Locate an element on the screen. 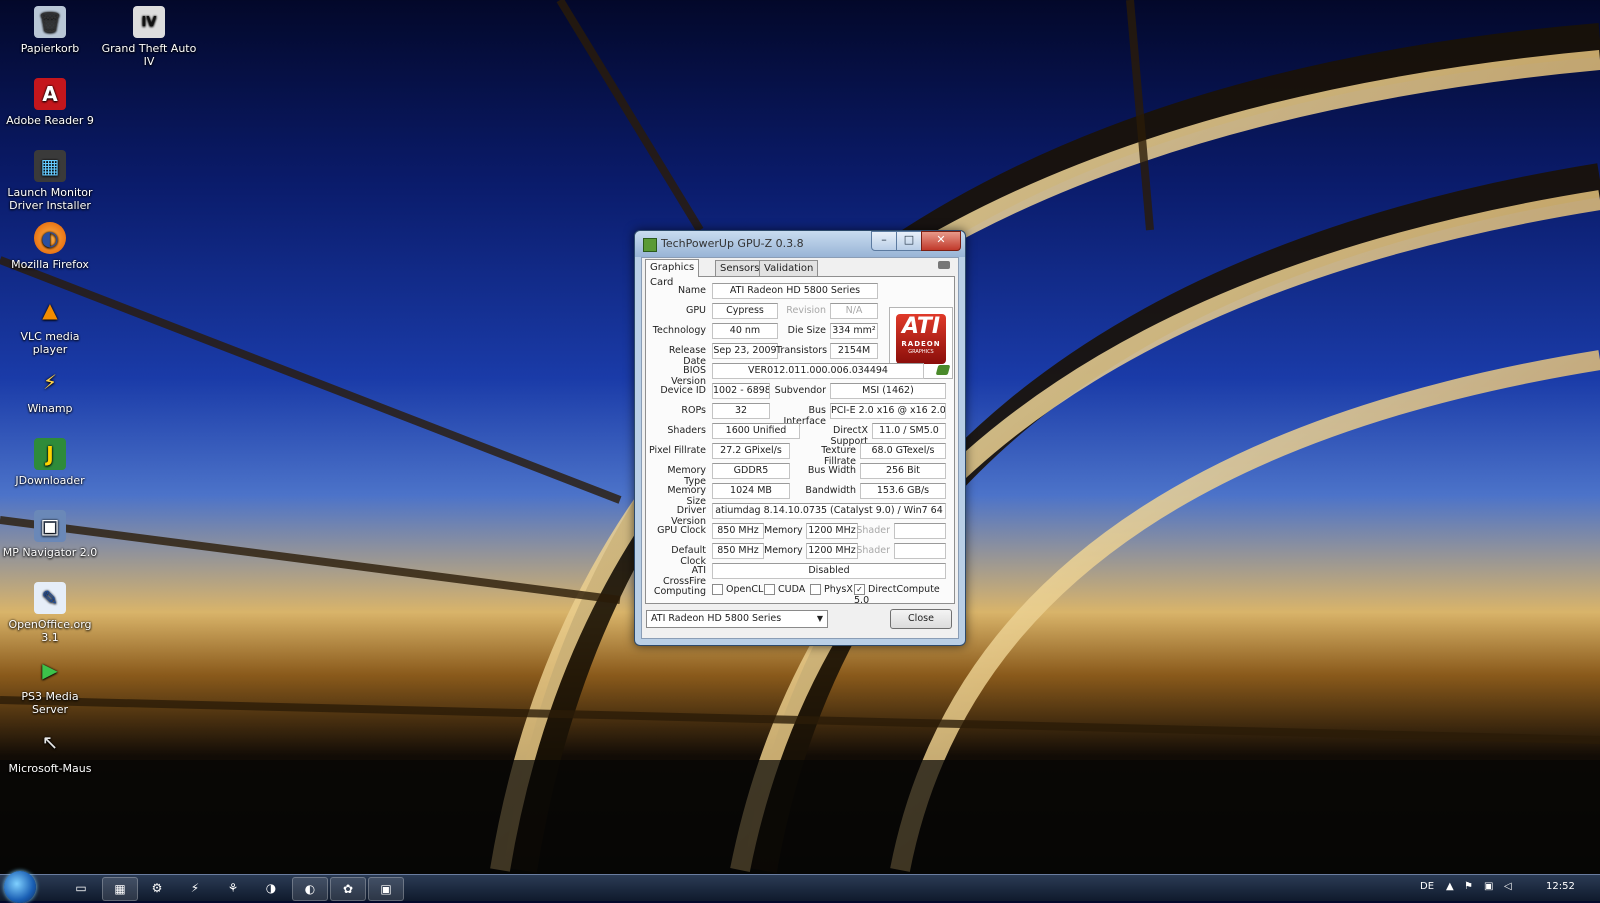 The width and height of the screenshot is (1600, 903). volume-icon: ◁ is located at coordinates (1508, 886).